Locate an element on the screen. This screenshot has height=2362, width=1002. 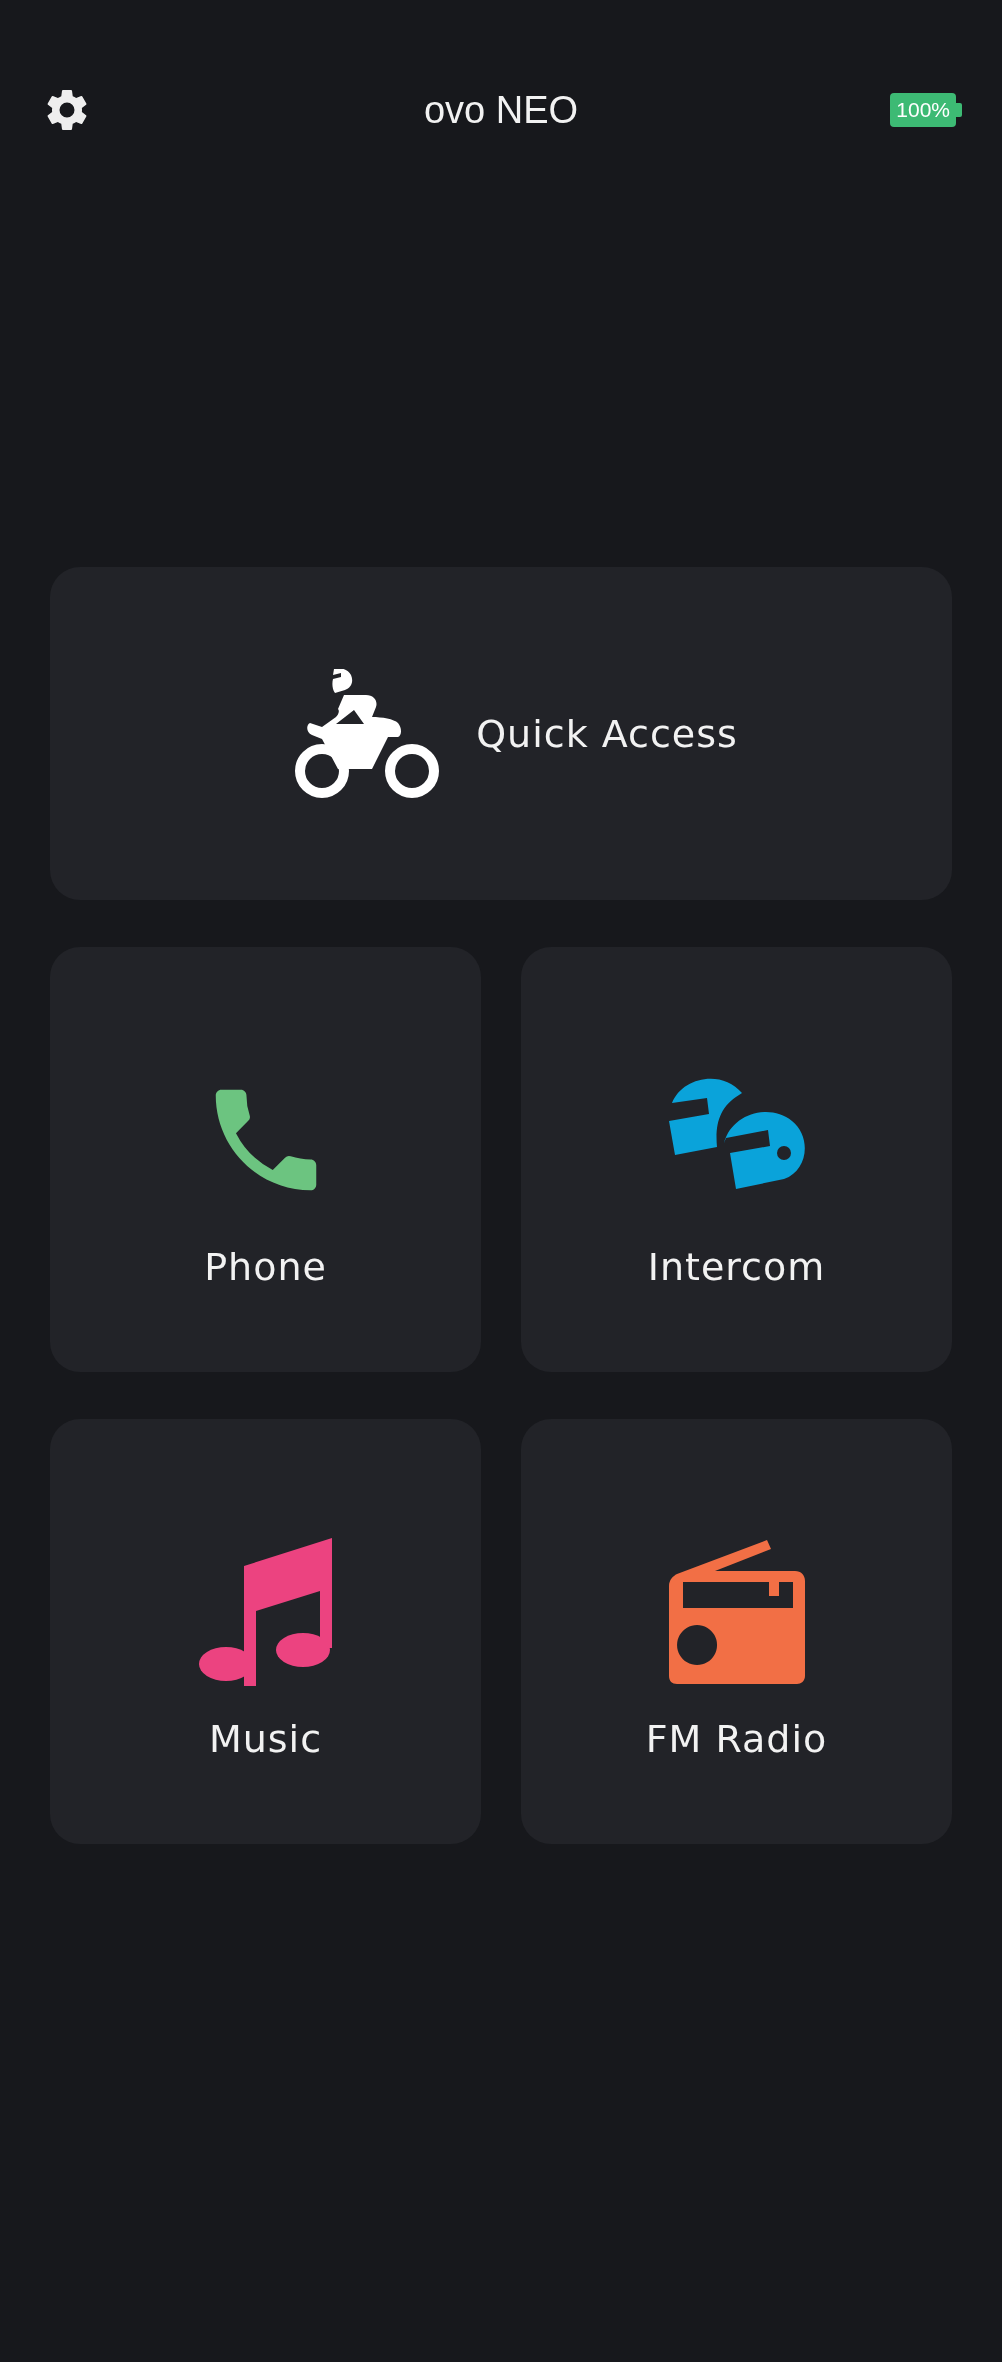
battery-indicator: 100% is located at coordinates (926, 110).